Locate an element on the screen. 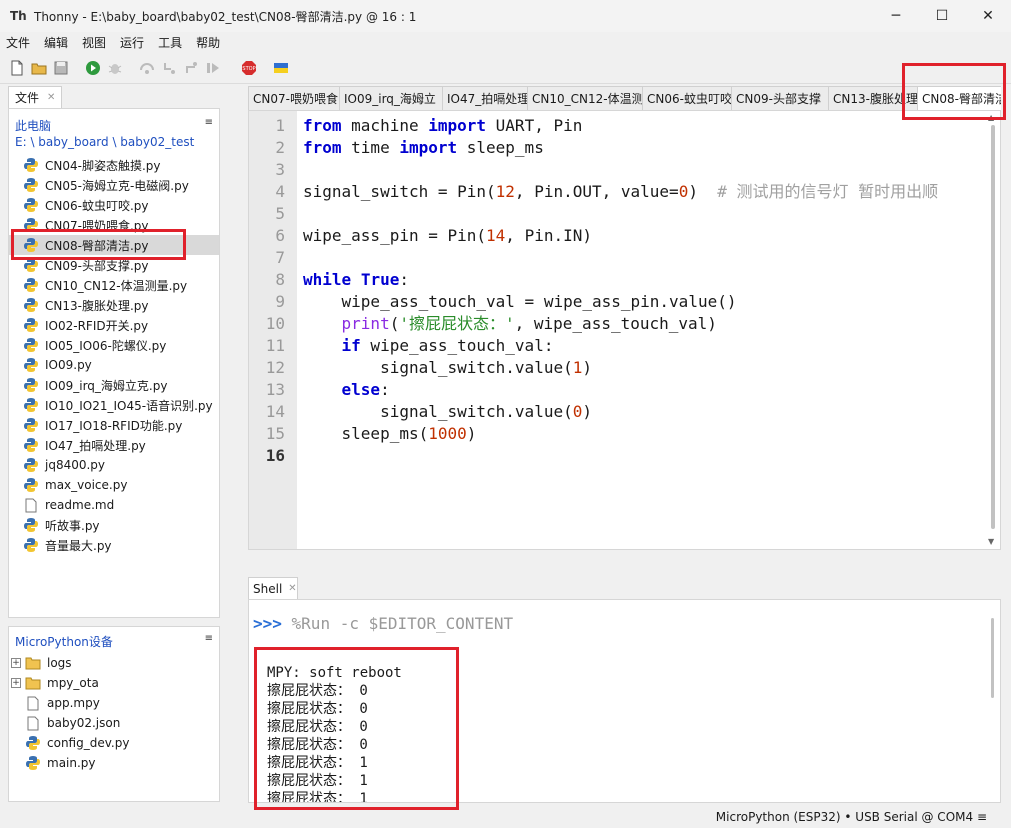 The height and width of the screenshot is (828, 1011). menu-file: 文件 is located at coordinates (18, 42).